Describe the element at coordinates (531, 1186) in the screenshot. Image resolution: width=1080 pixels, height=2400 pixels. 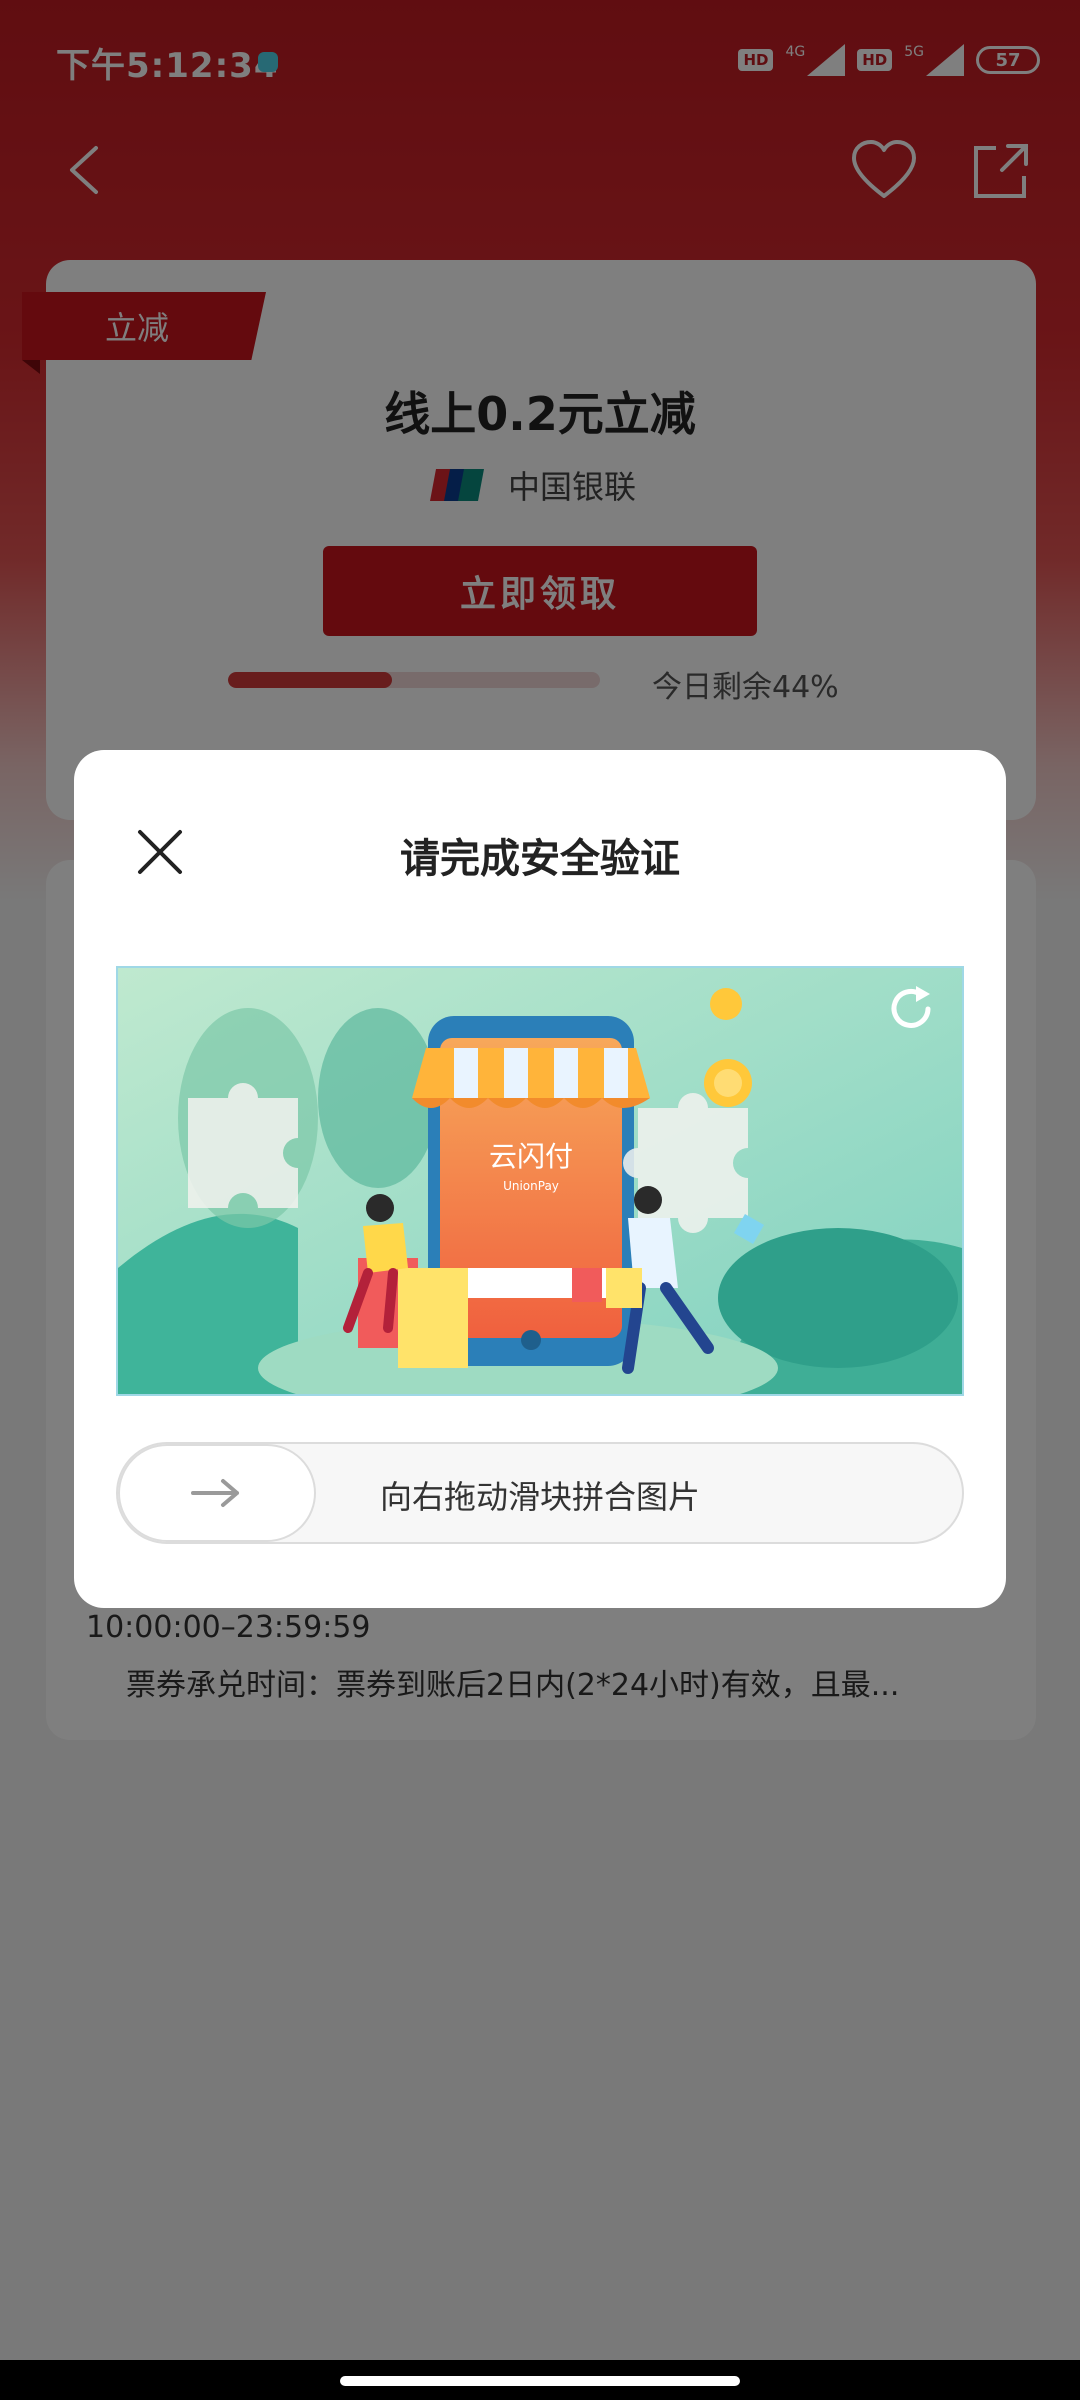
I see `puzzle-brand-en: UnionPay` at that location.